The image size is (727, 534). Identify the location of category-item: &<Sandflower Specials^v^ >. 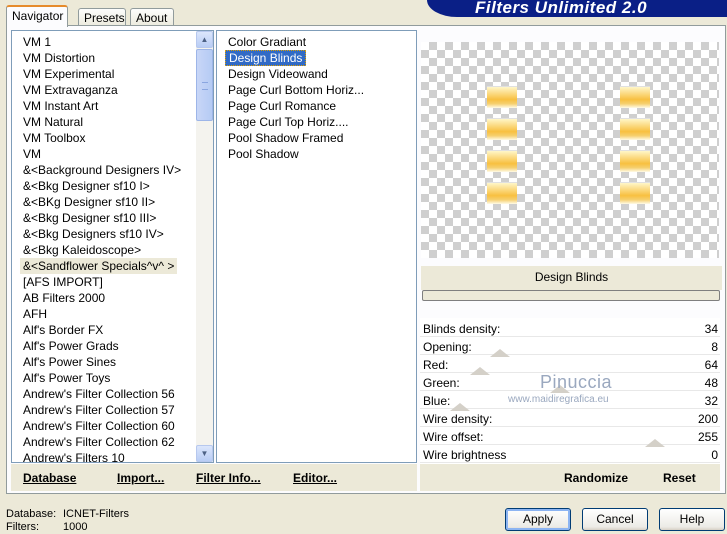
(99, 266).